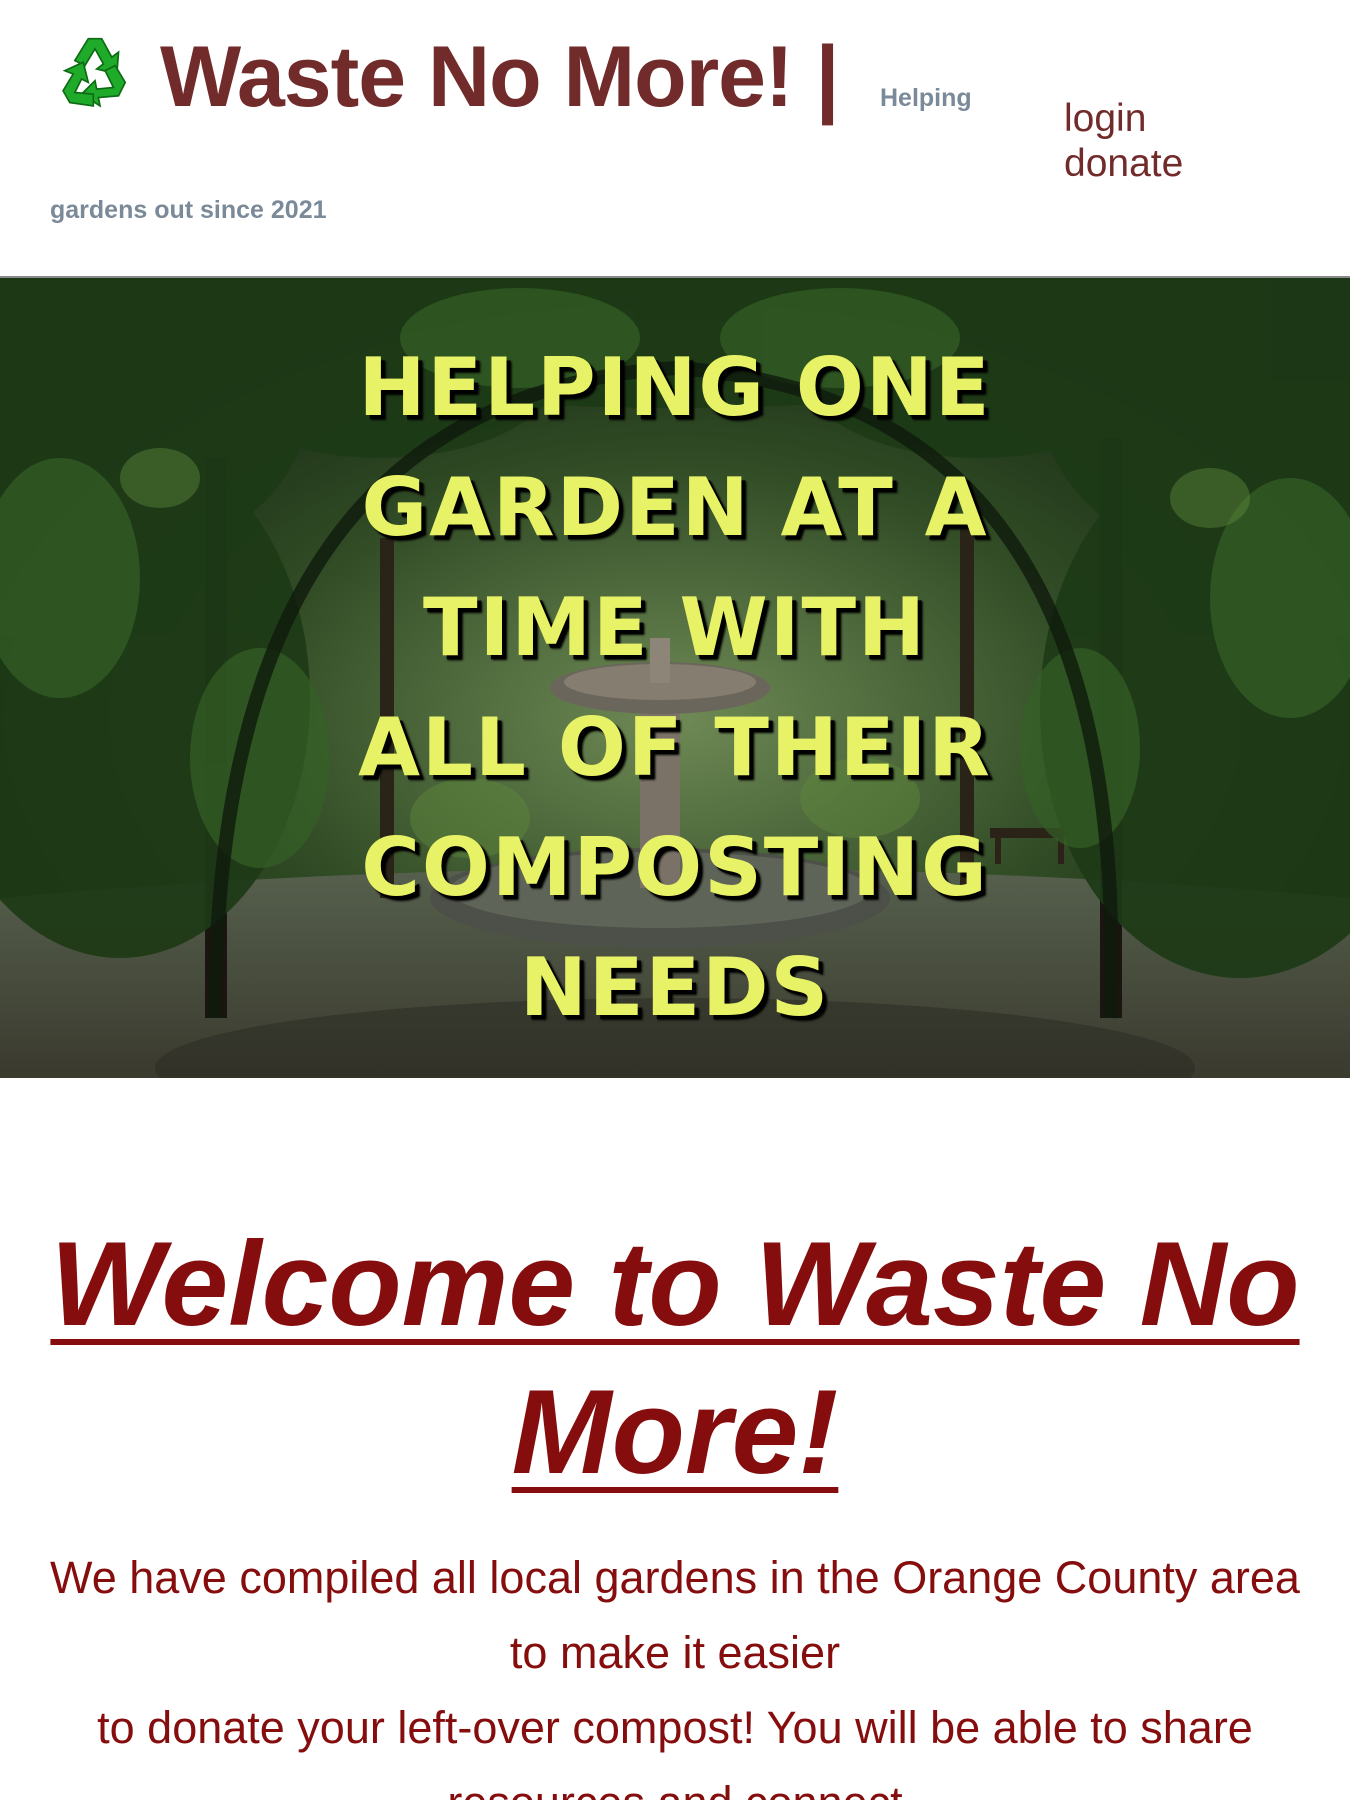  I want to click on hero-line: HELPING ONE, so click(675, 387).